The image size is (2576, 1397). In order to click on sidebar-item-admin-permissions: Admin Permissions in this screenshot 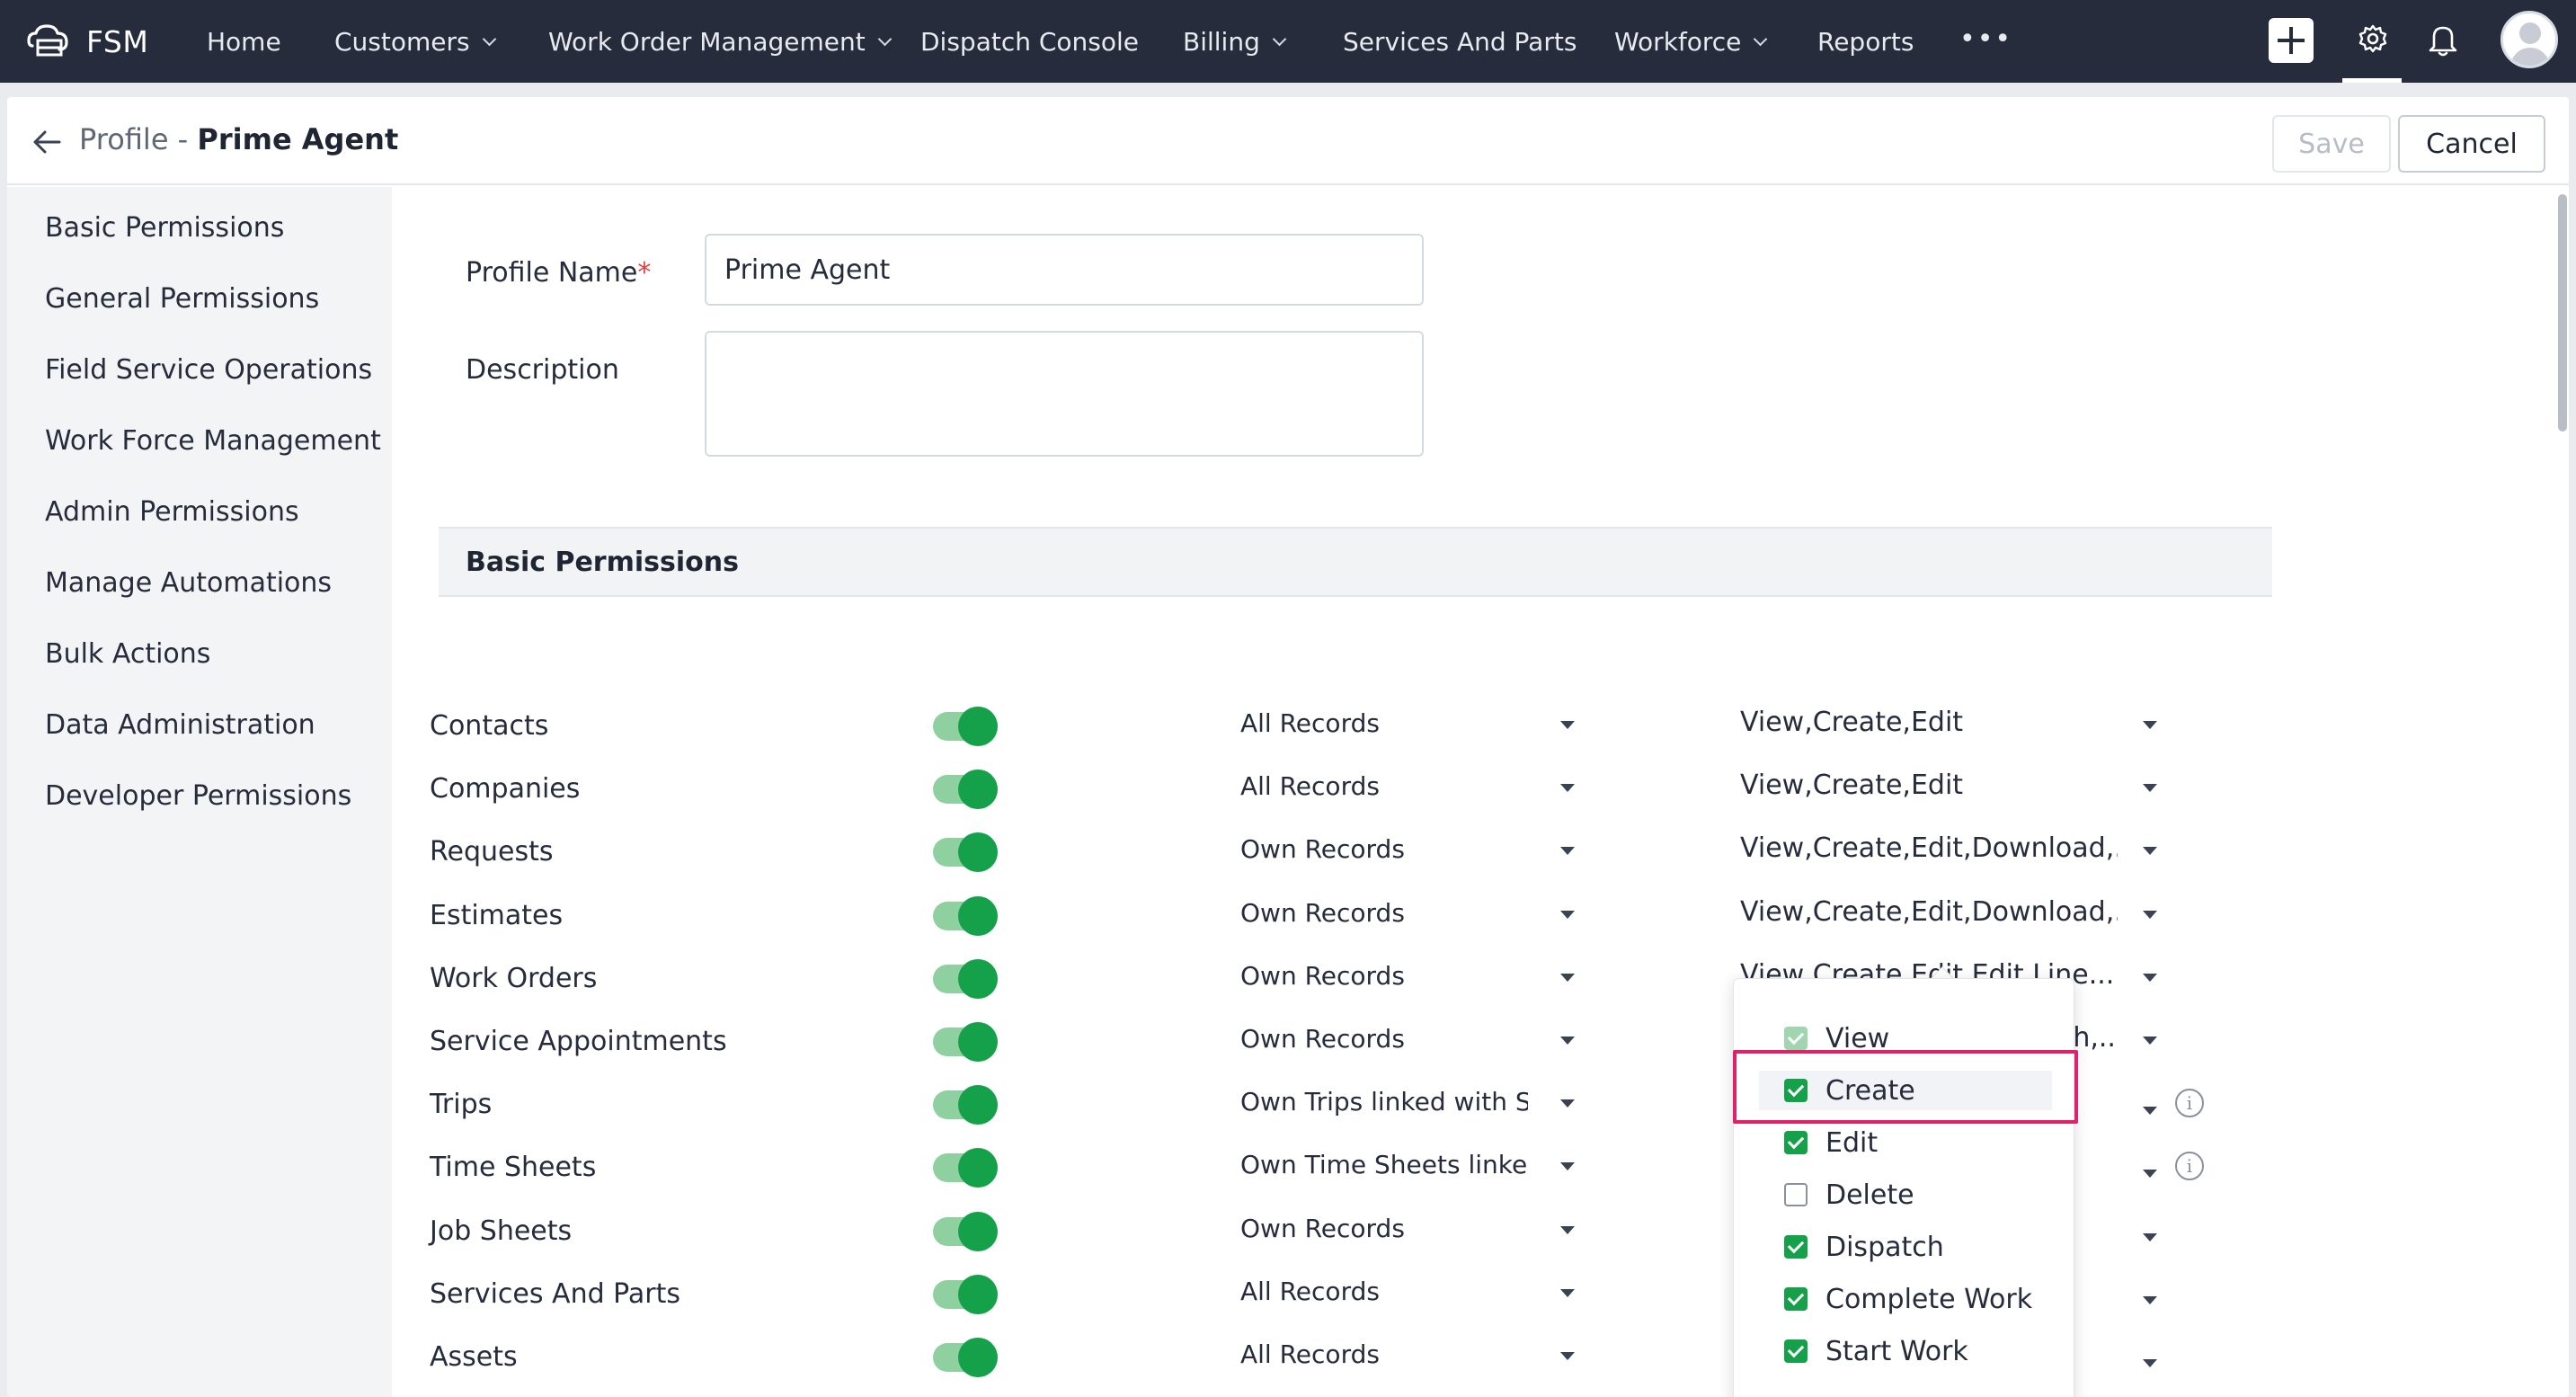, I will do `click(172, 512)`.